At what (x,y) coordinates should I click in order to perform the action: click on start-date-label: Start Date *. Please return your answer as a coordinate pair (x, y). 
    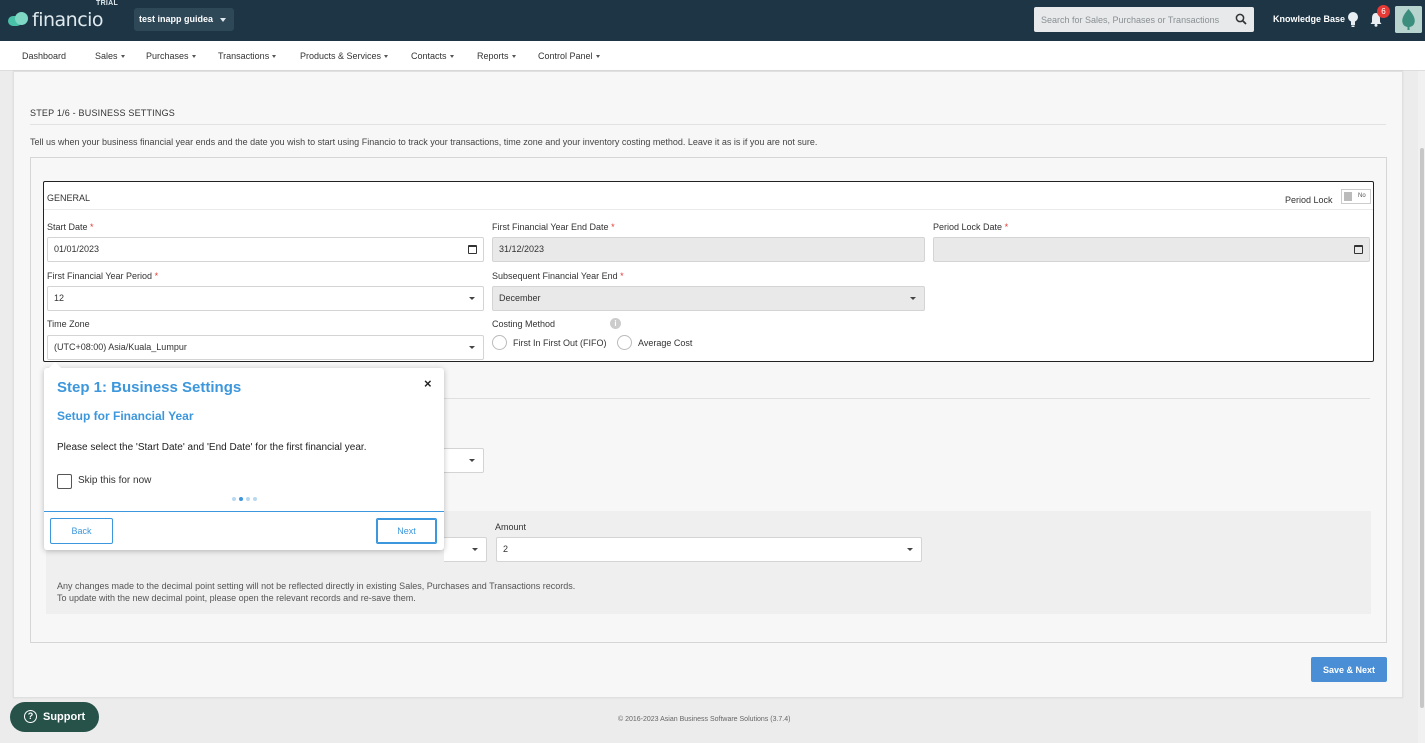
    Looking at the image, I should click on (70, 227).